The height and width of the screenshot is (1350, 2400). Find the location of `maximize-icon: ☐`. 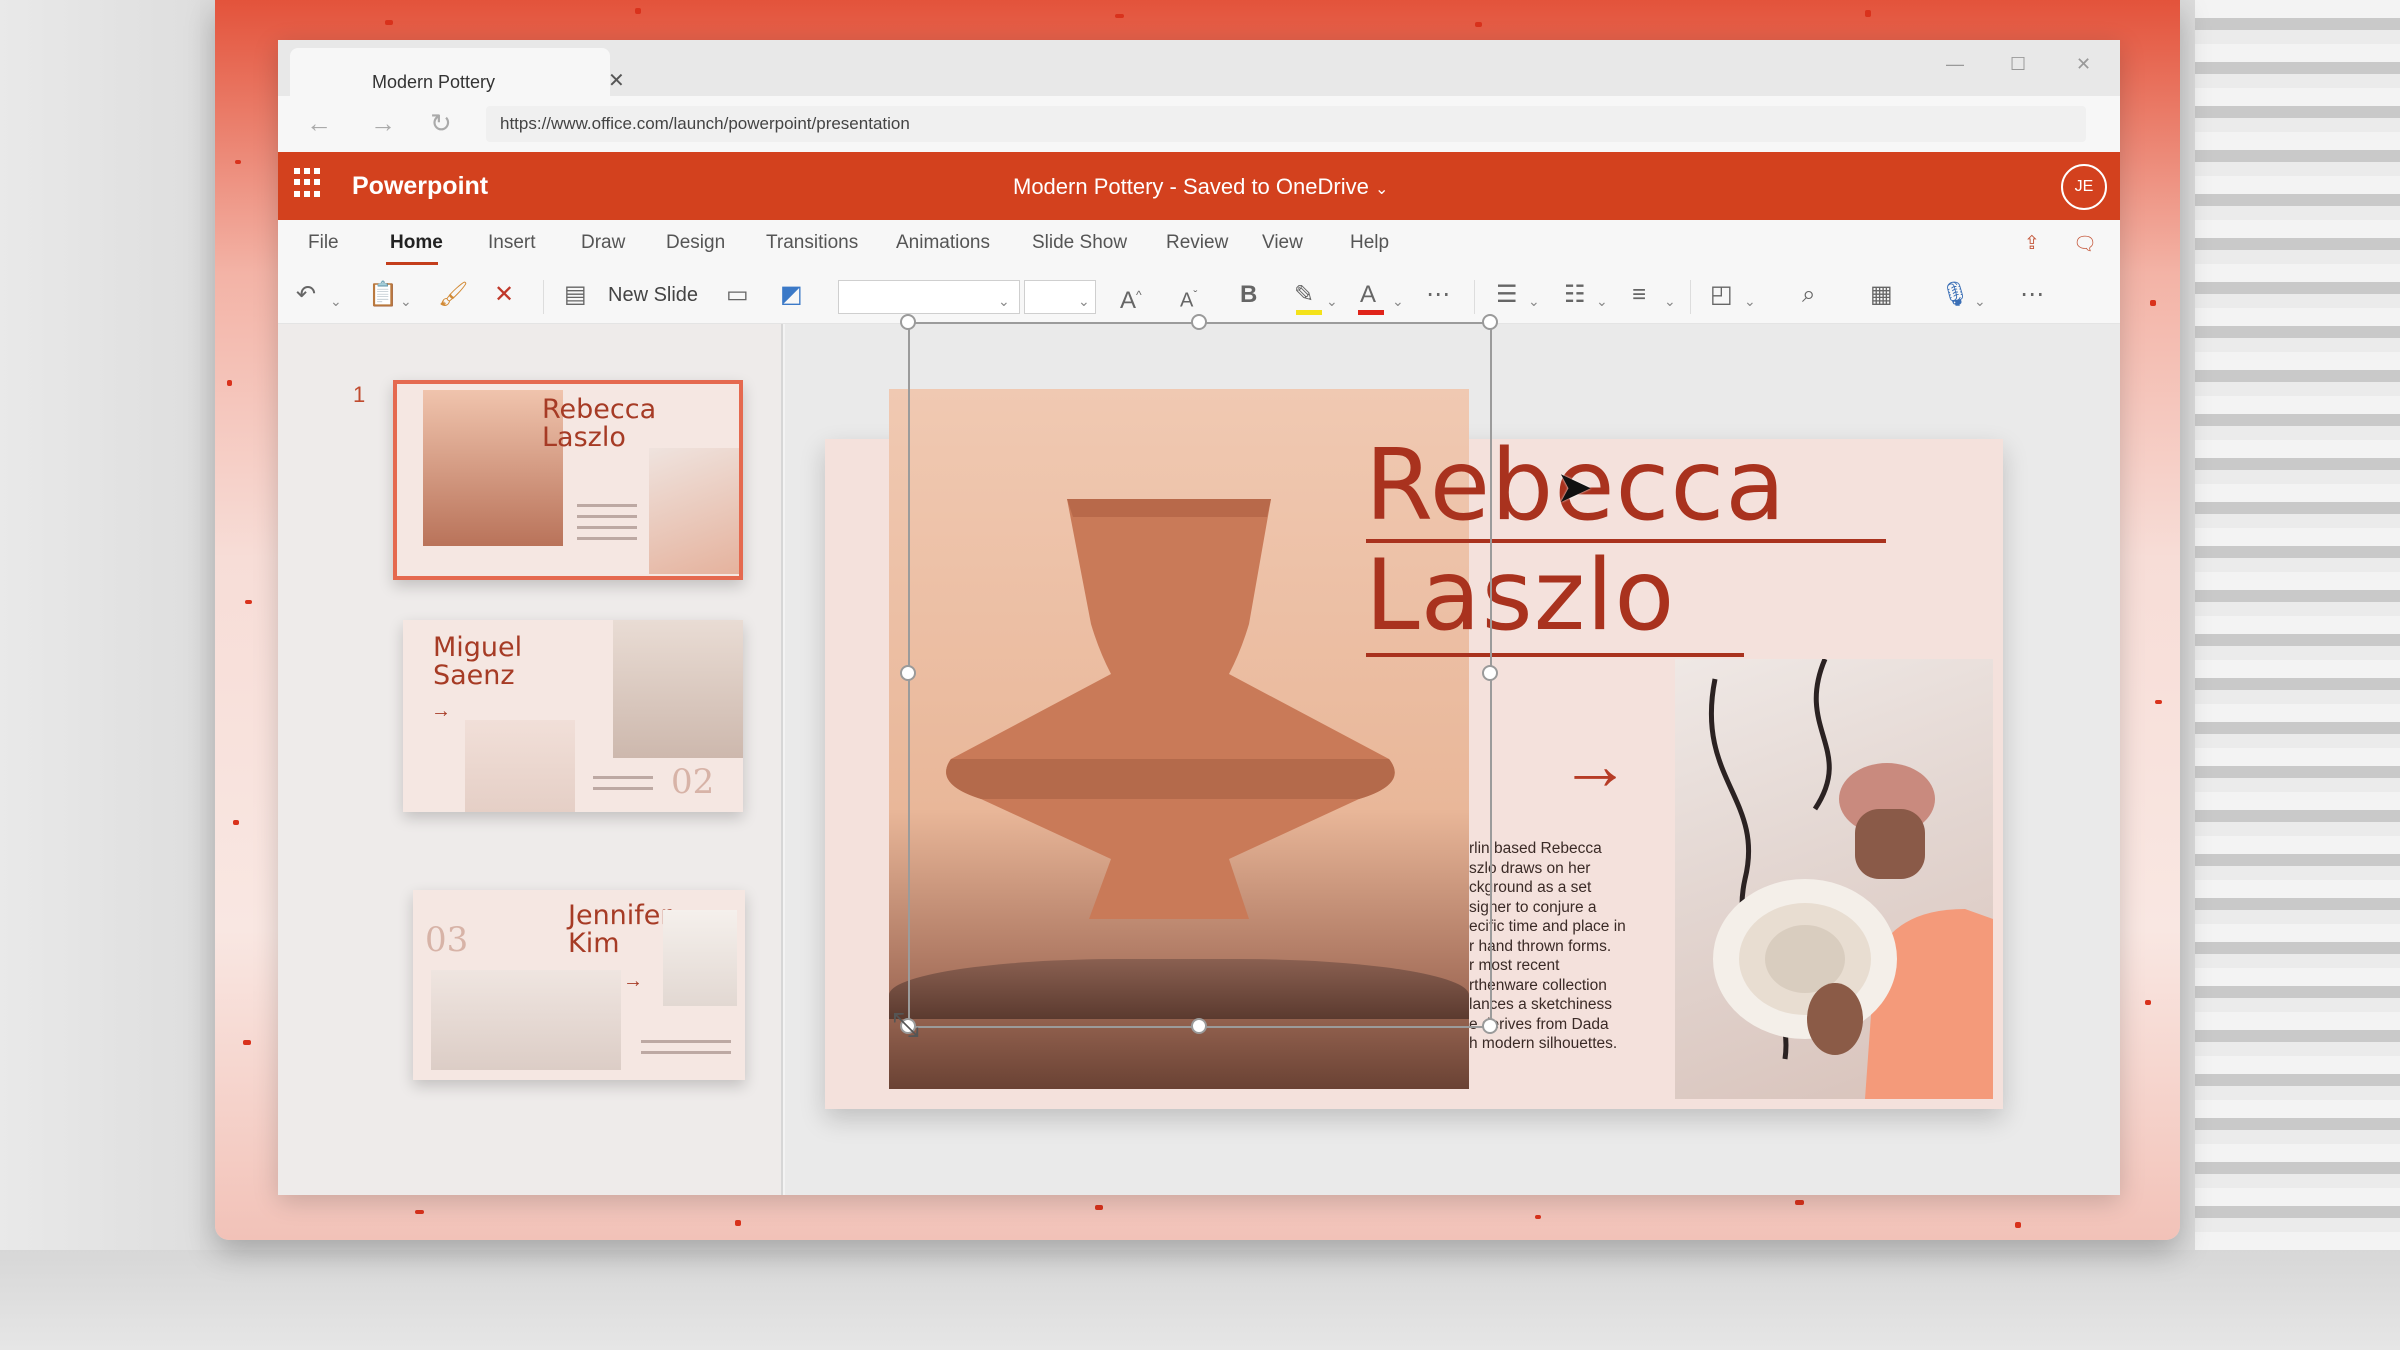

maximize-icon: ☐ is located at coordinates (2018, 64).